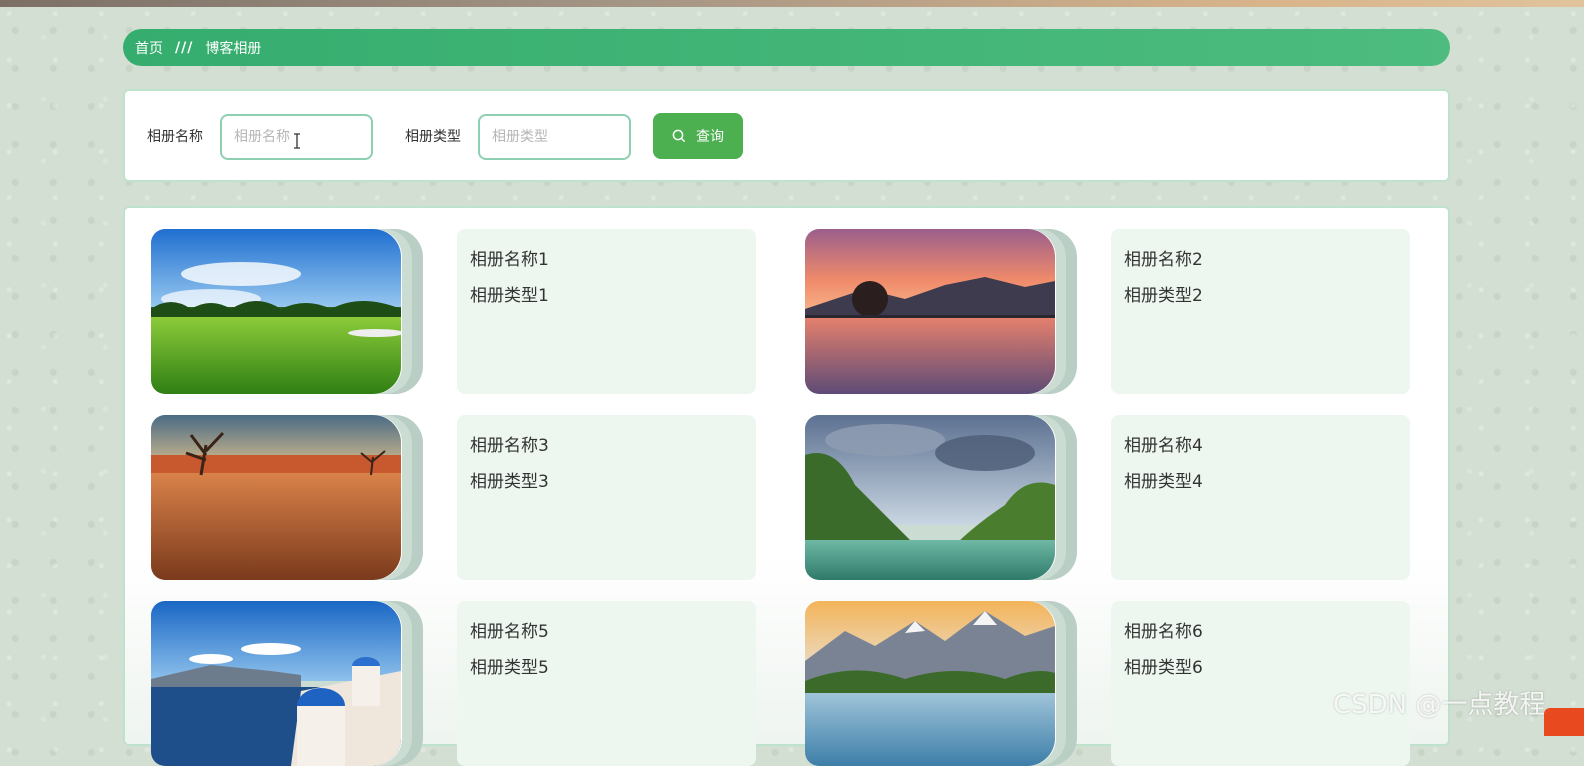  I want to click on search-button-label: 查询, so click(710, 137).